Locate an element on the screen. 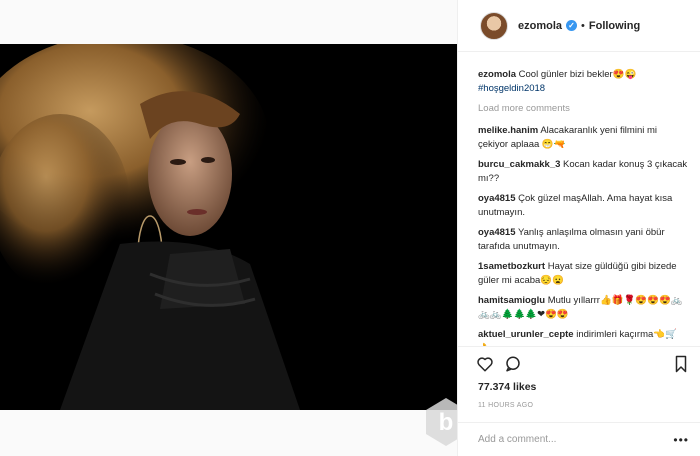  comment-icon is located at coordinates (513, 366).